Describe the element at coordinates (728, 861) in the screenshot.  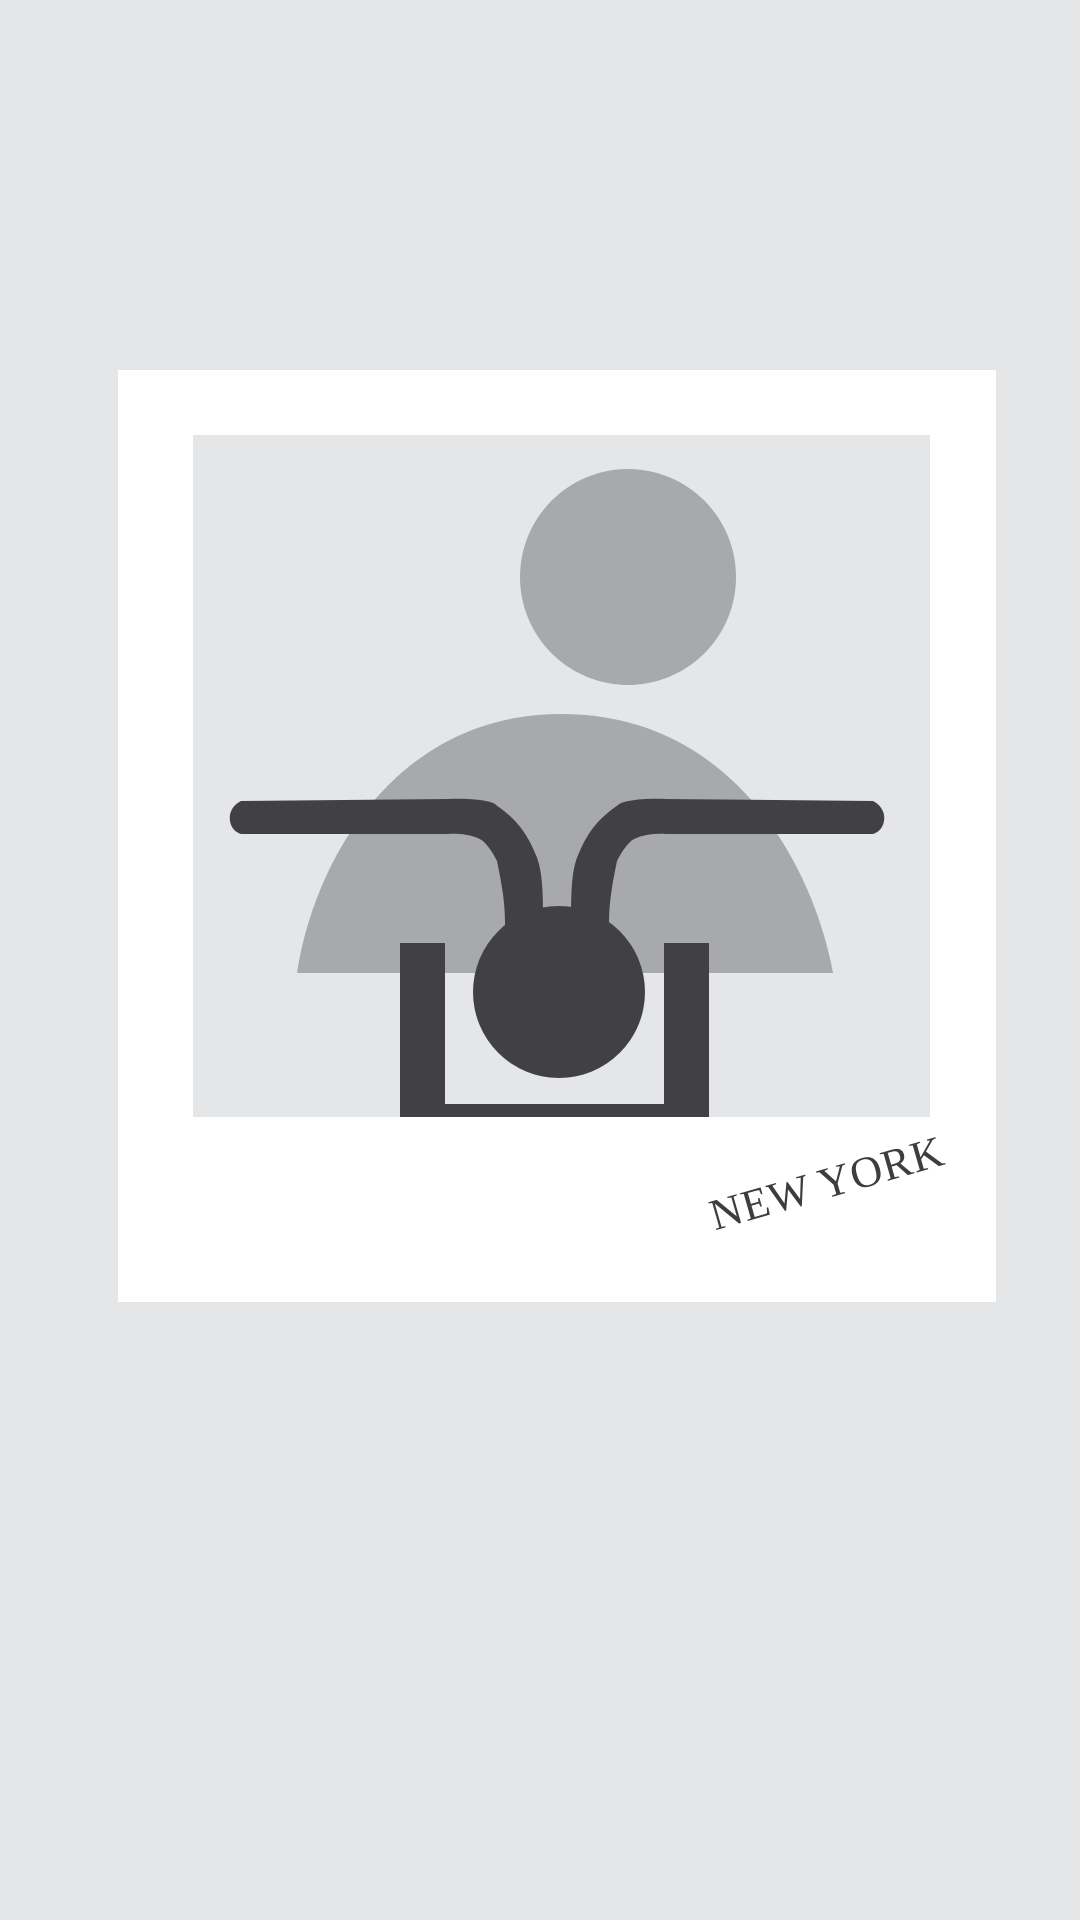
I see `right-handlebar-shape` at that location.